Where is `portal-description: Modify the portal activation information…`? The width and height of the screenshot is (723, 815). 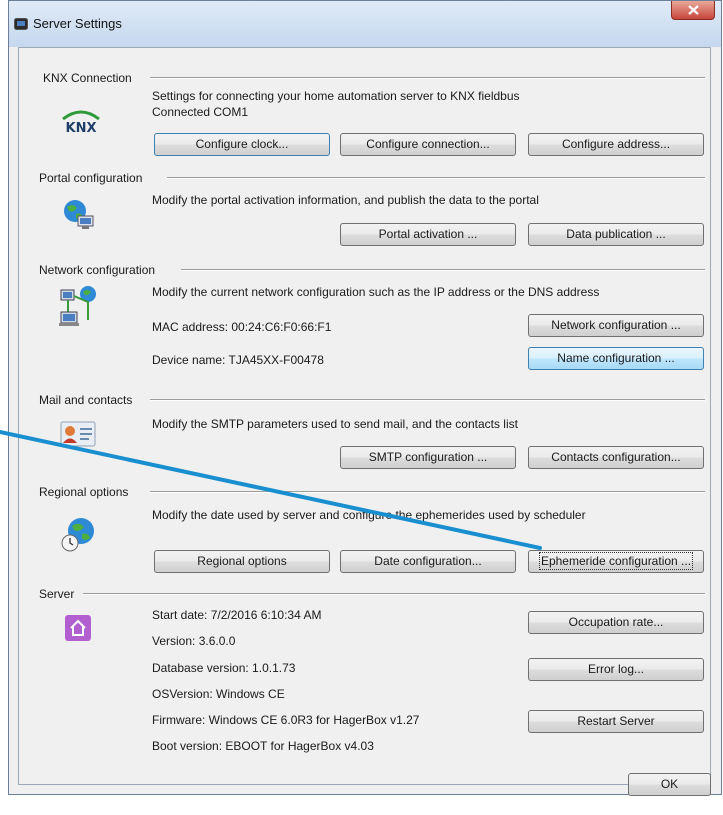
portal-description: Modify the portal activation information… is located at coordinates (345, 200).